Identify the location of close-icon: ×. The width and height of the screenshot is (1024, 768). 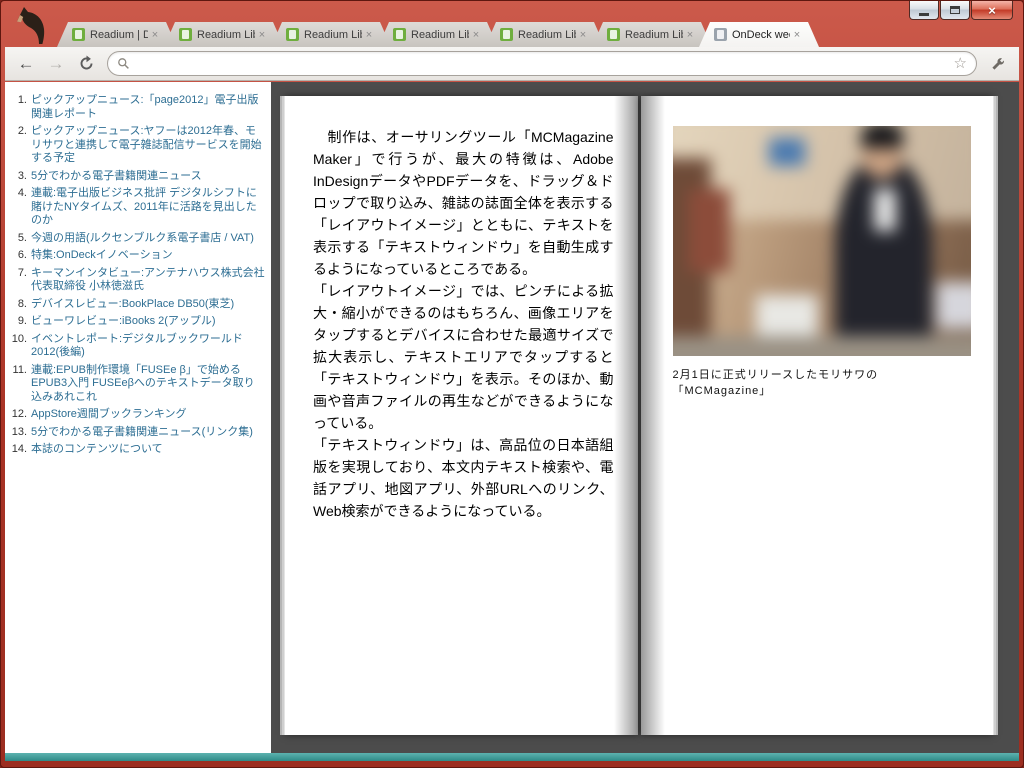
(992, 10).